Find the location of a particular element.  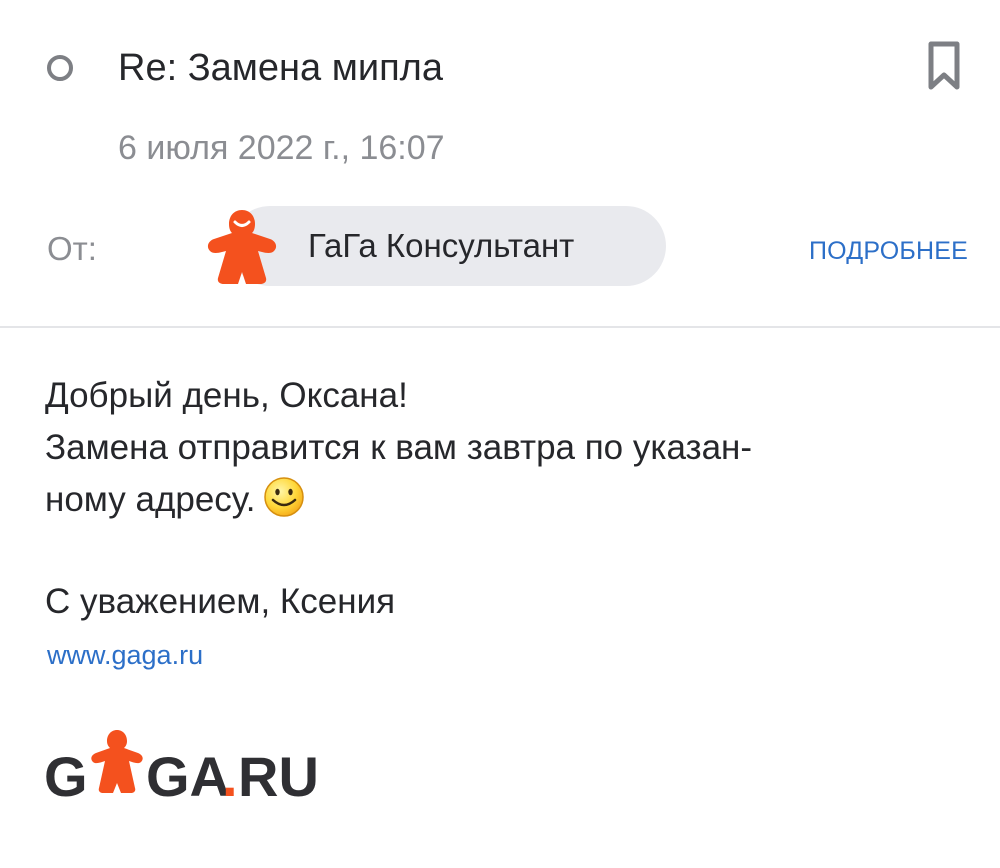

signature: С уважением, Ксения is located at coordinates (220, 601).